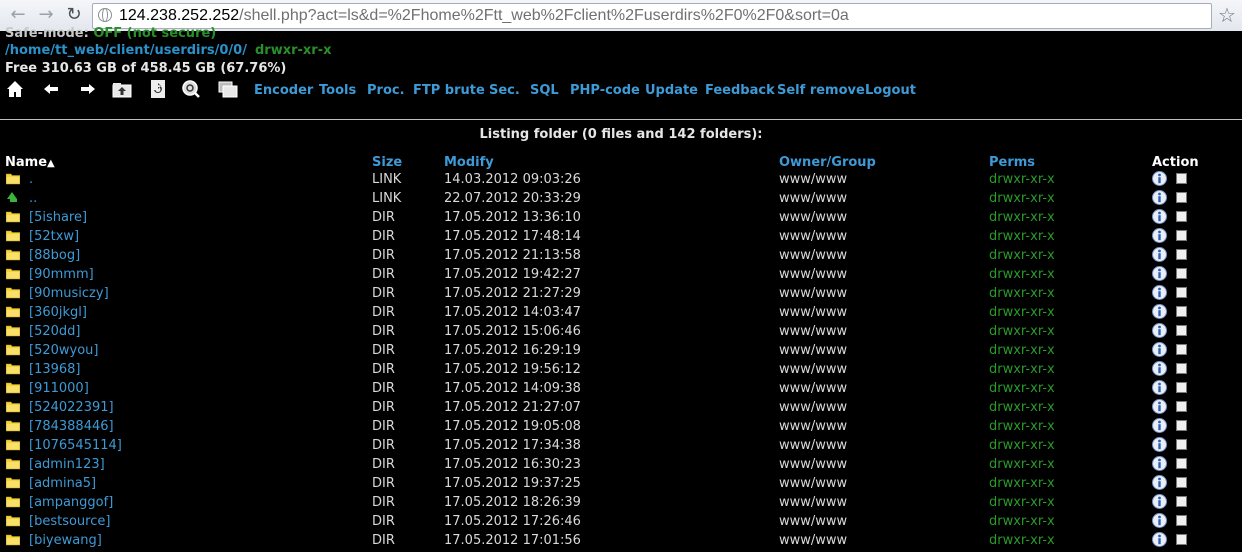 The height and width of the screenshot is (552, 1242). Describe the element at coordinates (54, 255) in the screenshot. I see `folder-name-link: [88bog]` at that location.